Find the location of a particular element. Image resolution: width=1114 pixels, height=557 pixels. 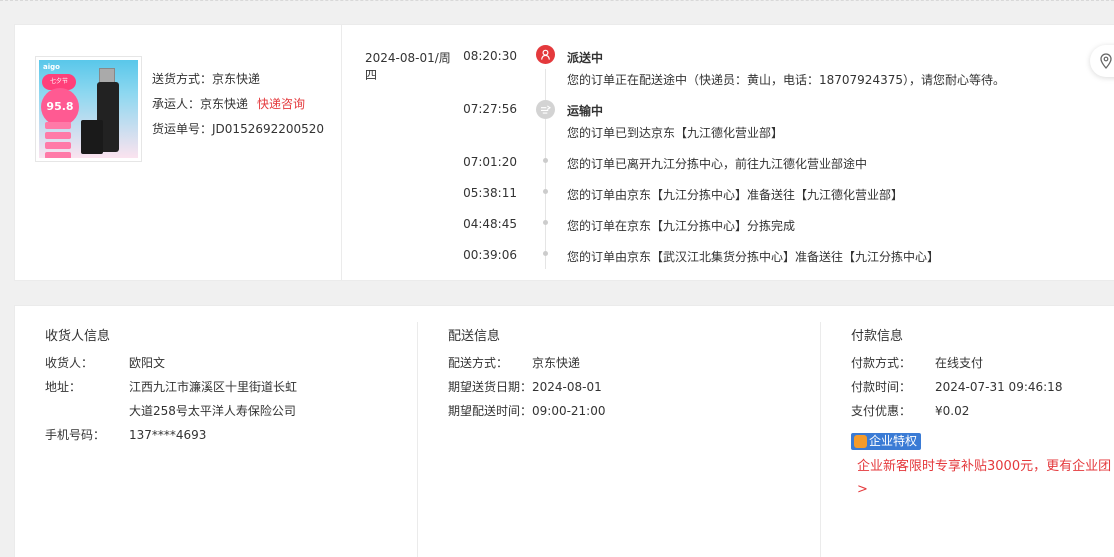

promo-arrow: > is located at coordinates (862, 489).